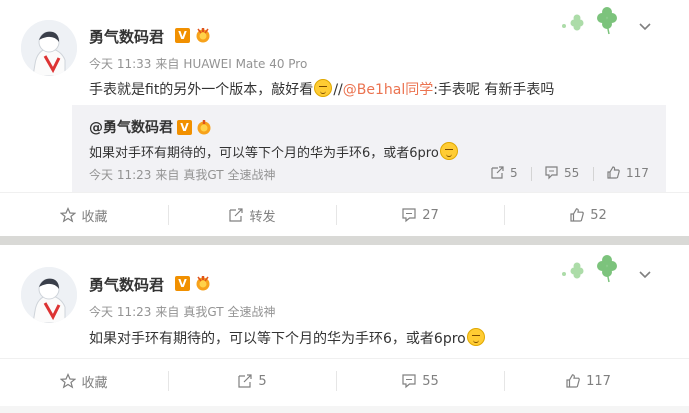 This screenshot has width=689, height=413. Describe the element at coordinates (494, 90) in the screenshot. I see `post-text-after: :手表呢 有新手表吗` at that location.